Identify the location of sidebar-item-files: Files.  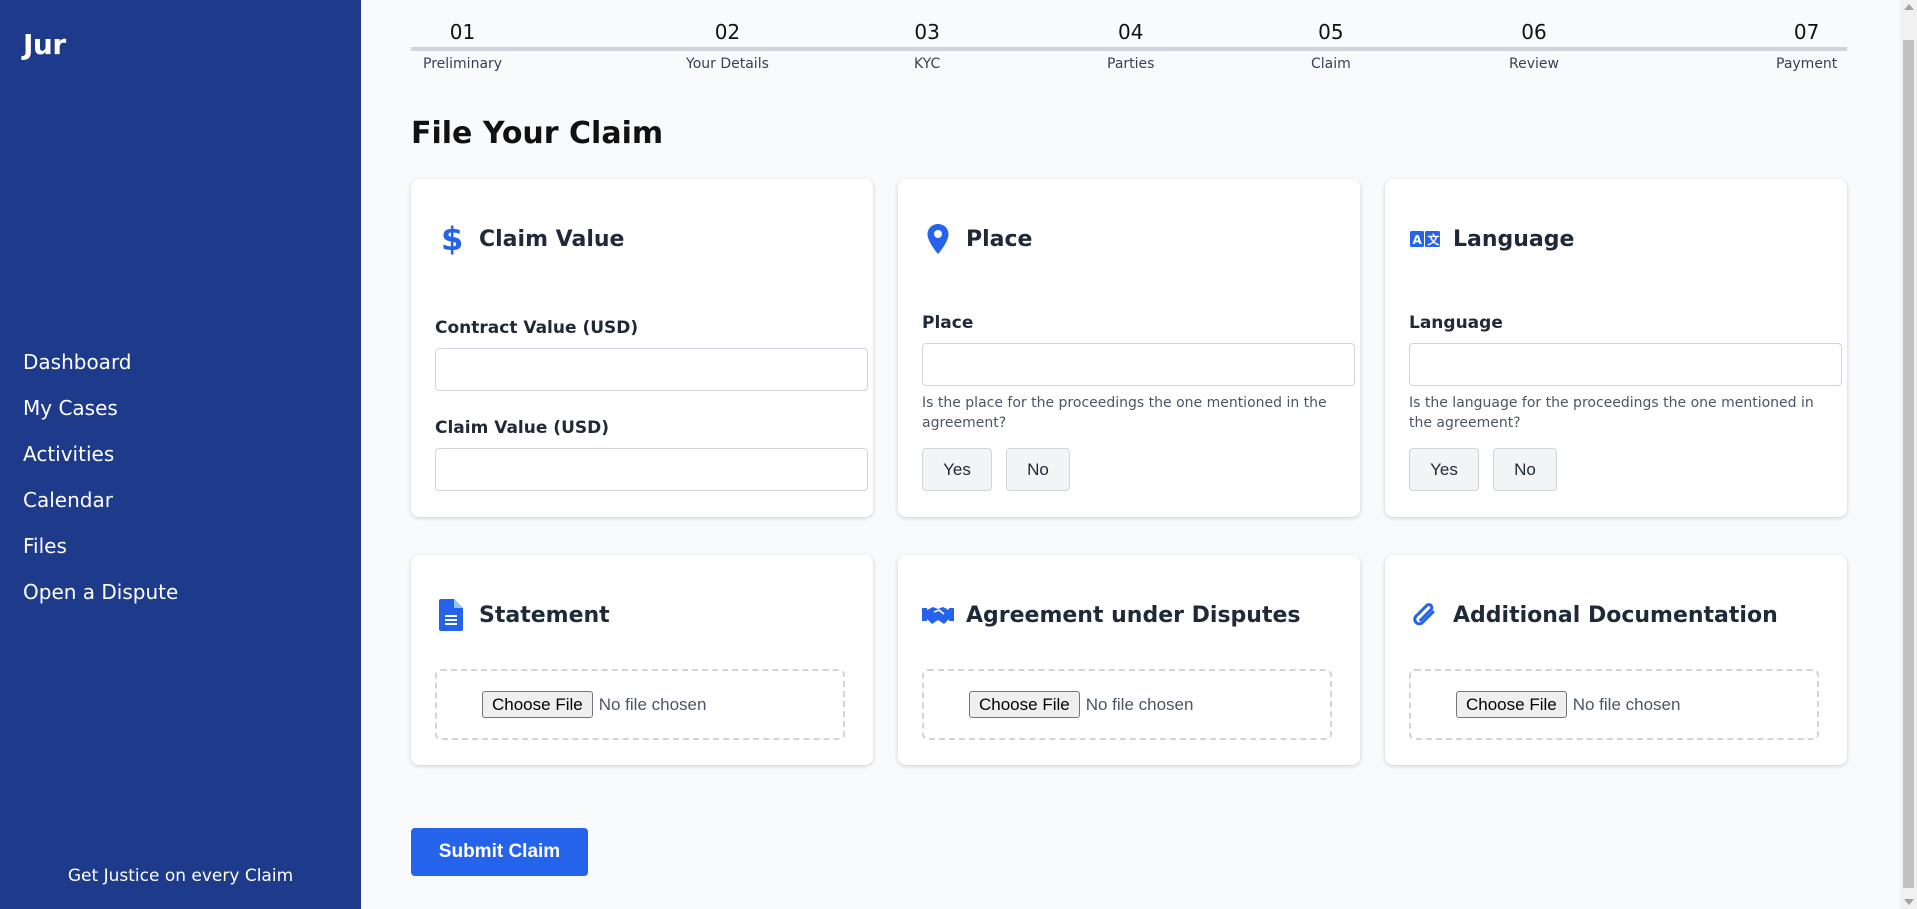
(100, 552).